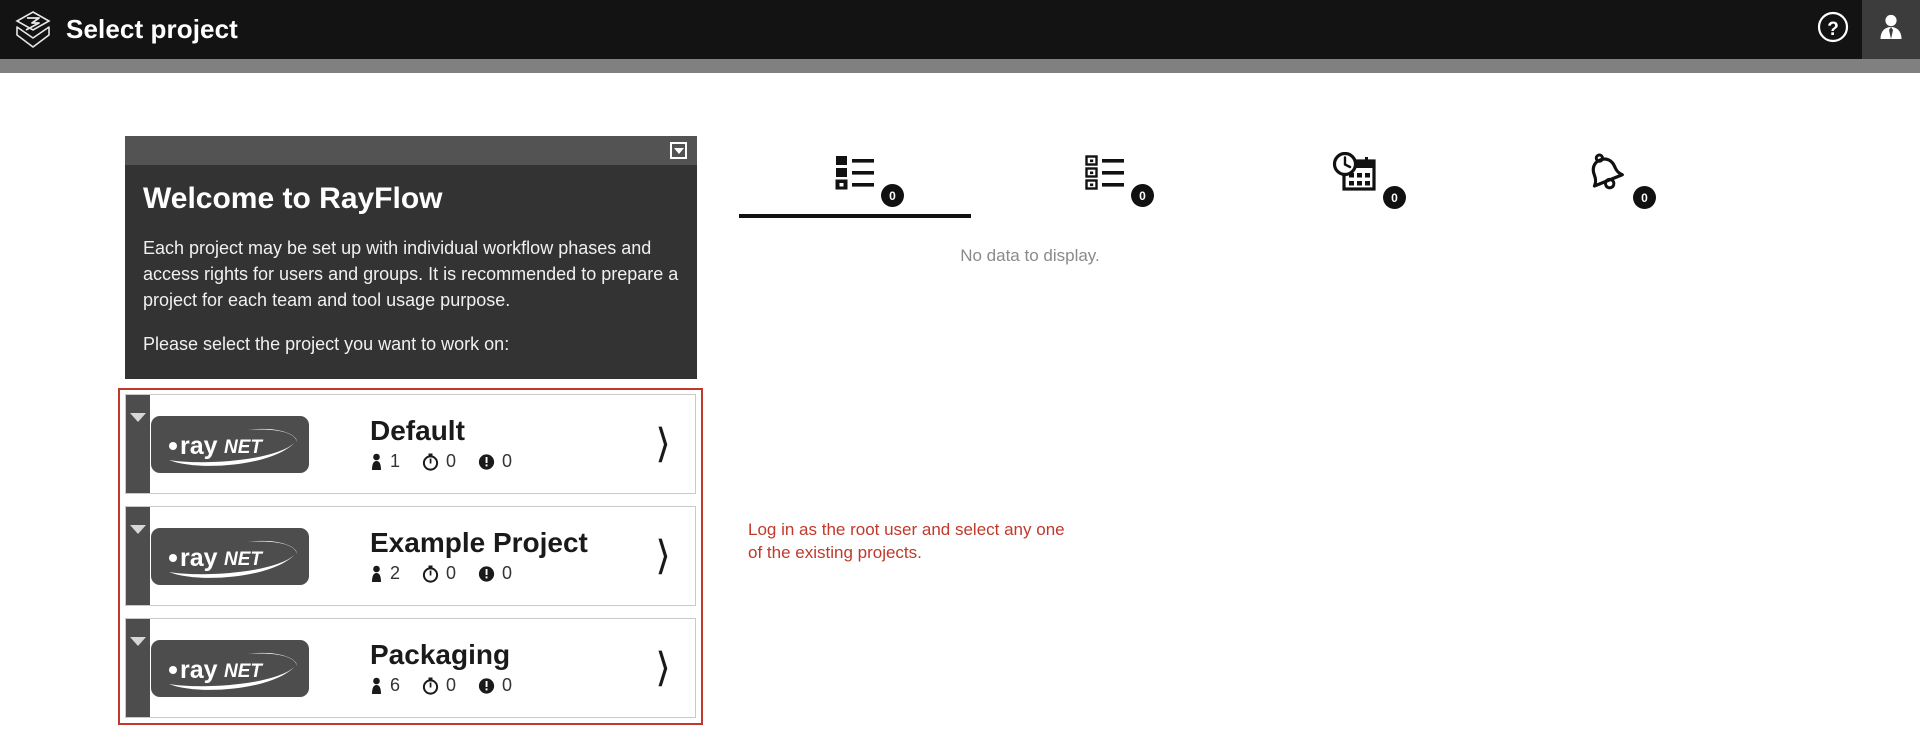 This screenshot has height=746, width=1920. What do you see at coordinates (385, 573) in the screenshot?
I see `stat-users: 2` at bounding box center [385, 573].